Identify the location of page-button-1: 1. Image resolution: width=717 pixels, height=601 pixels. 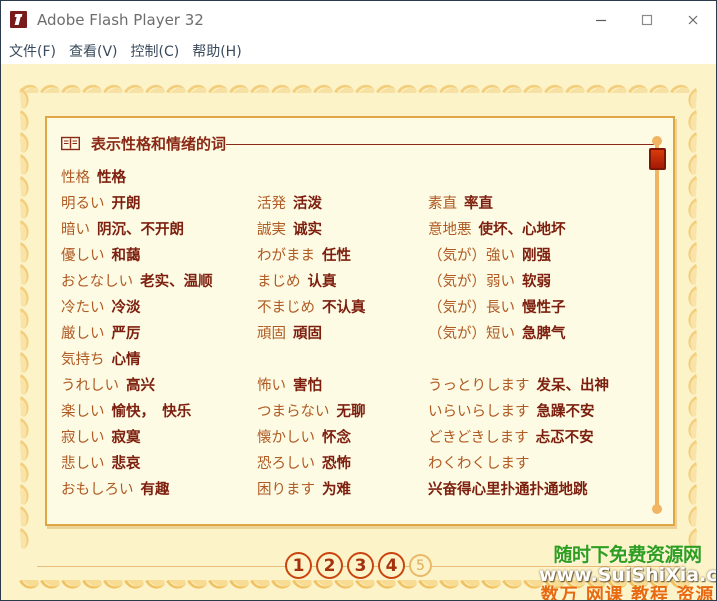
(298, 565).